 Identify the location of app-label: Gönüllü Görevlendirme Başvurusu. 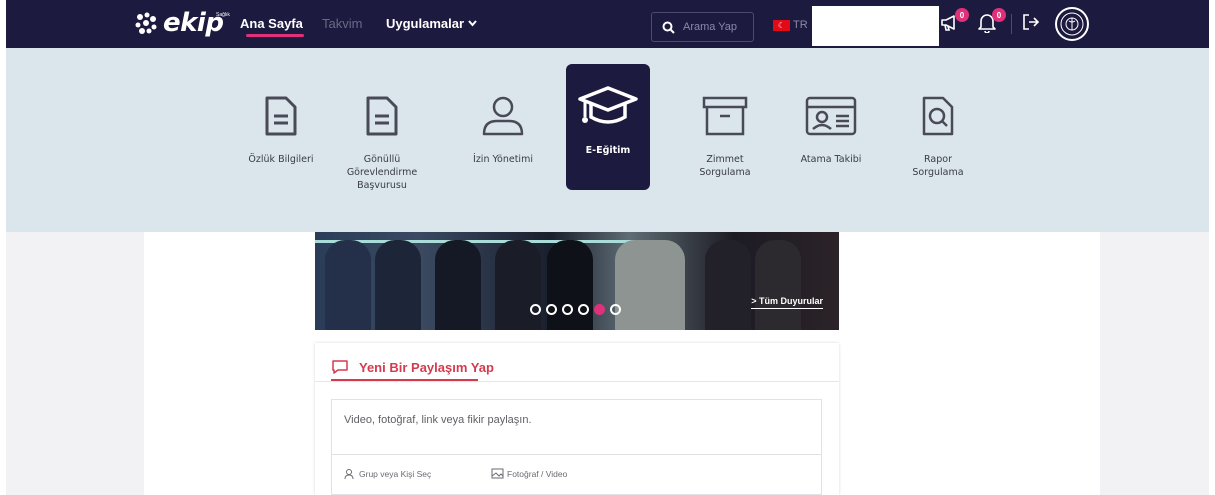
(382, 172).